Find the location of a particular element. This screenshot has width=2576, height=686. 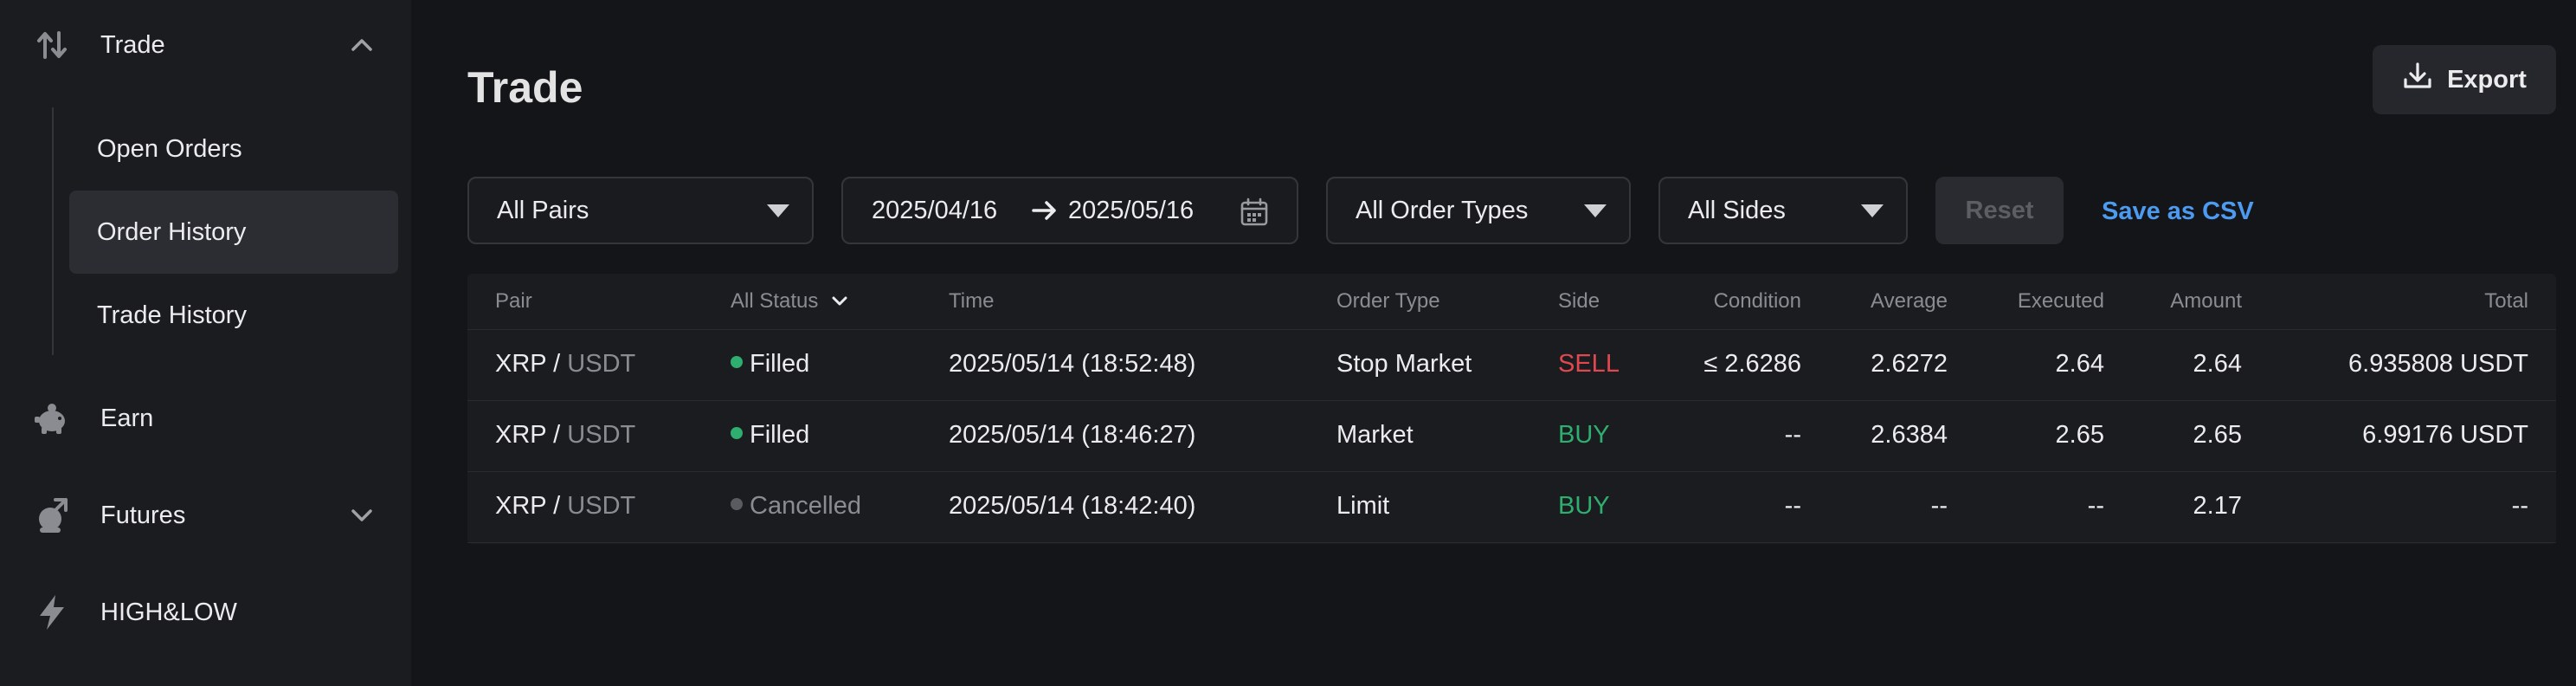

export-button: Export is located at coordinates (2464, 79).